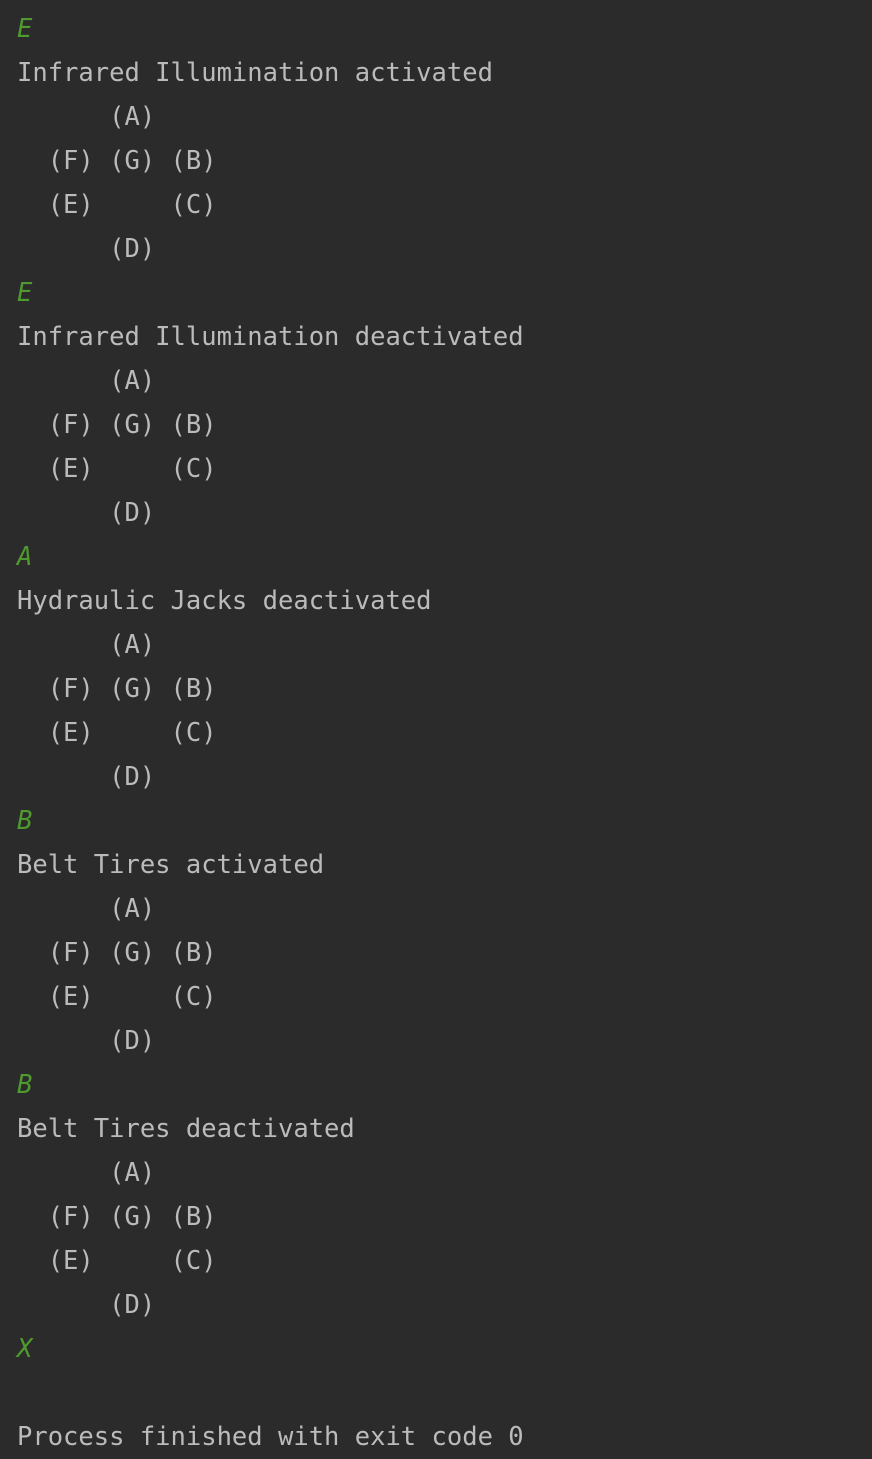  Describe the element at coordinates (186, 1129) in the screenshot. I see `status-message: Belt Tires deactivated` at that location.